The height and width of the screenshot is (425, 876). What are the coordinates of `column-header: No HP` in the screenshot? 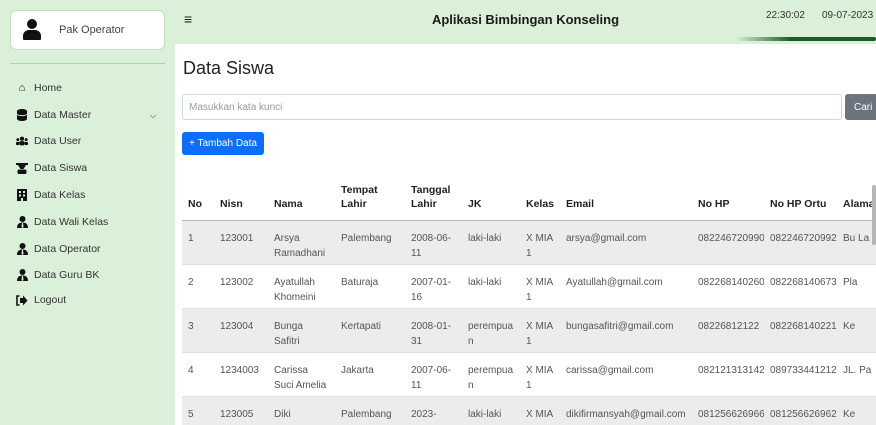 It's located at (728, 196).